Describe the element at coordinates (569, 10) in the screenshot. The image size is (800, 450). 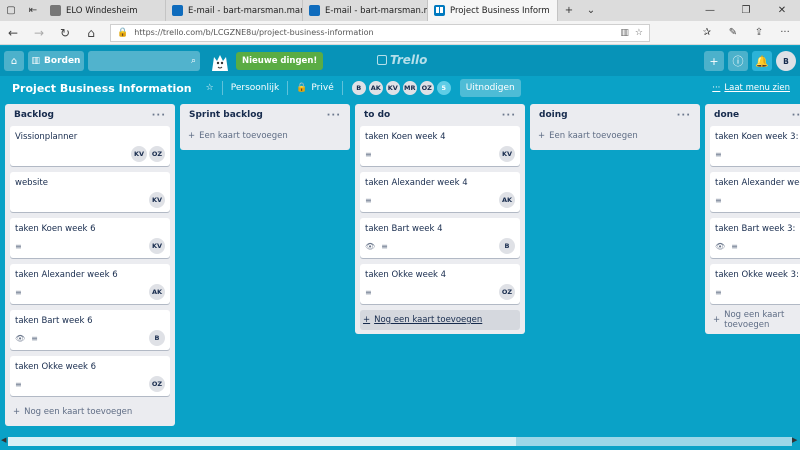
I see `new-tab-icon: +` at that location.